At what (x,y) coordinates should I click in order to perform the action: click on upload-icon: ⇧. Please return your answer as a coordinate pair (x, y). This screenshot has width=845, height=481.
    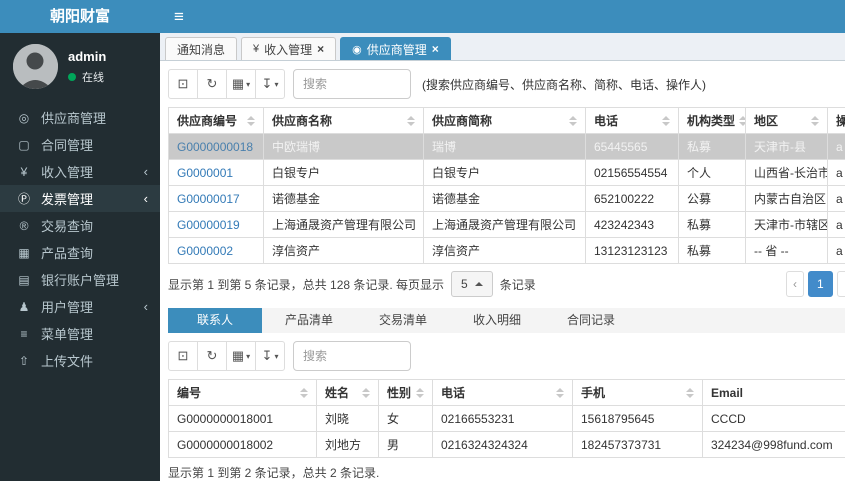
    Looking at the image, I should click on (24, 360).